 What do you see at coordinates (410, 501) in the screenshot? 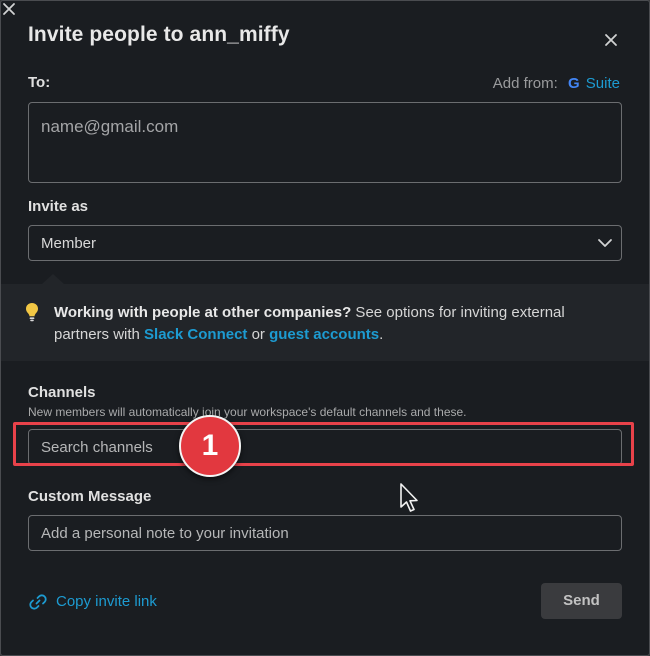
I see `mouse-pointer-icon` at bounding box center [410, 501].